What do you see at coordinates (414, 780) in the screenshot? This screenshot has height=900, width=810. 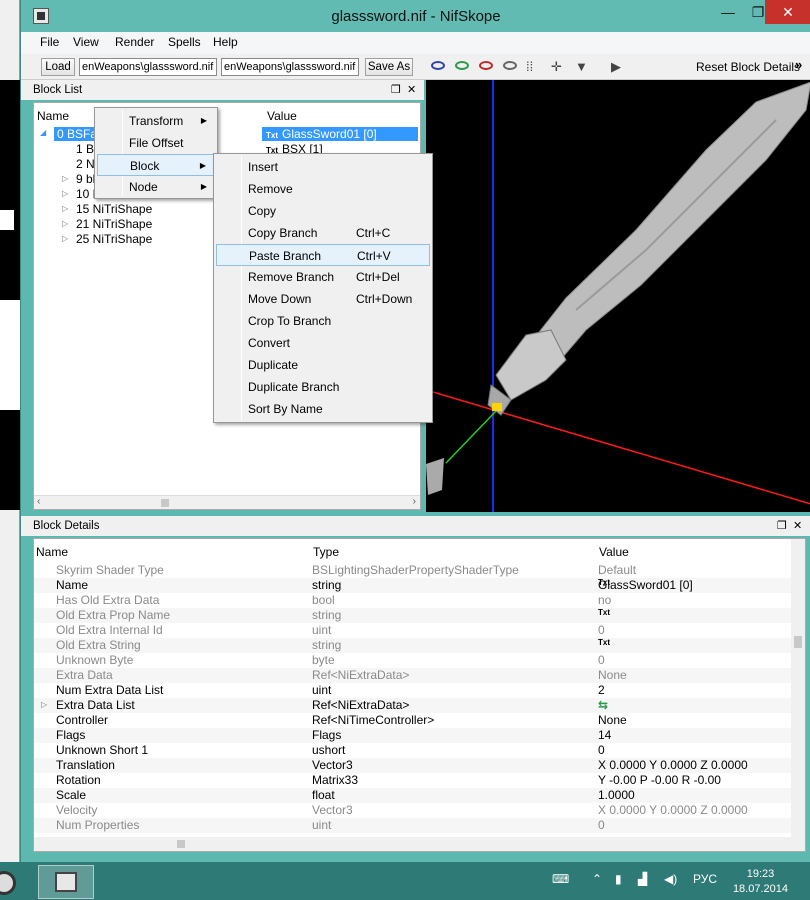 I see `table-row: Rotation Matrix33 Y -0.00 P -0.00 R -0.00` at bounding box center [414, 780].